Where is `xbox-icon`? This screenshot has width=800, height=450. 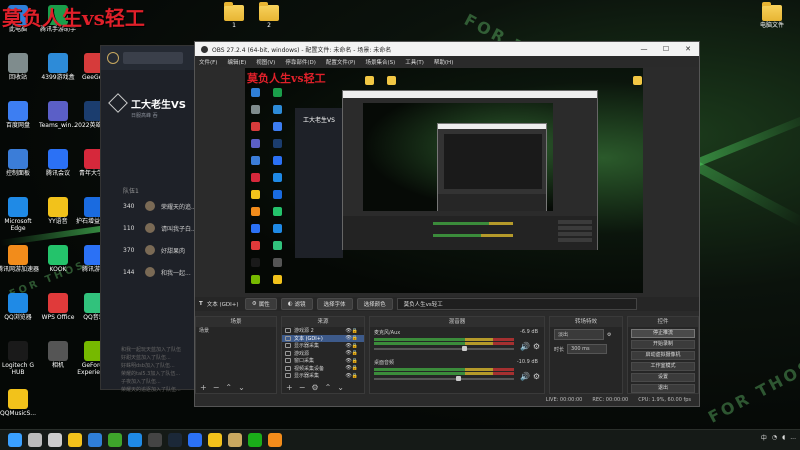
xbox-icon is located at coordinates (115, 440).